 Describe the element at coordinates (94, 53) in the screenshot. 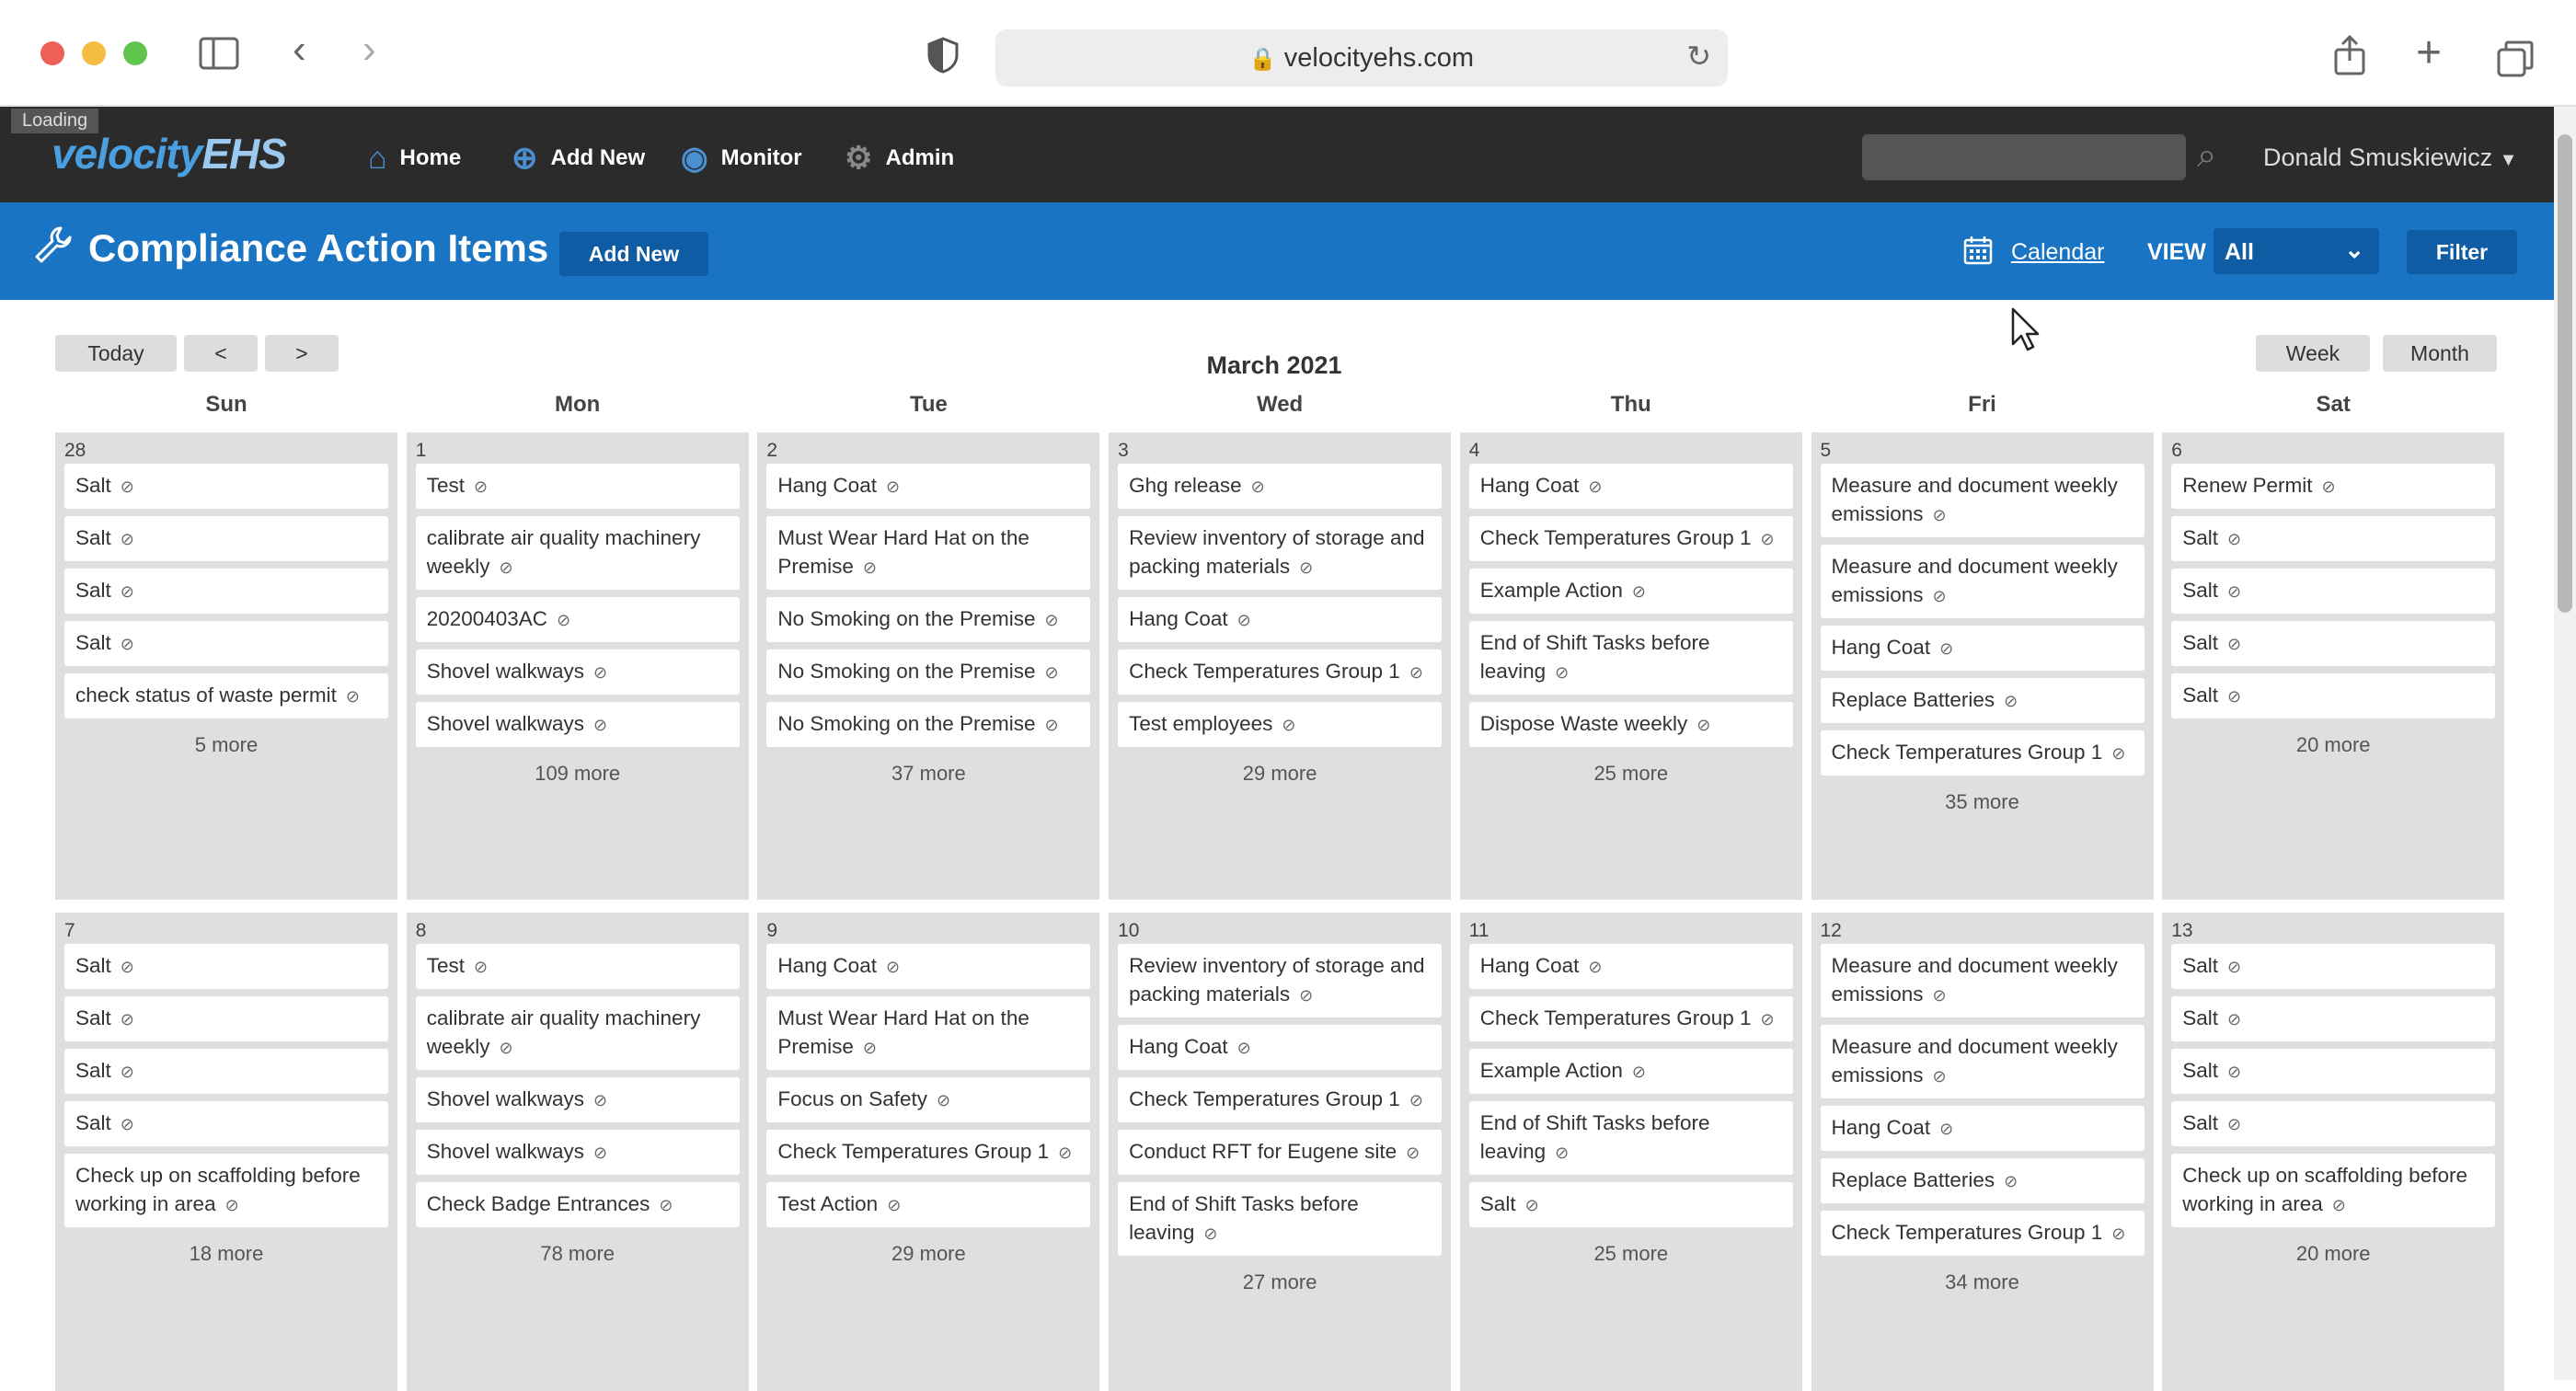

I see `minimize-window-button` at that location.